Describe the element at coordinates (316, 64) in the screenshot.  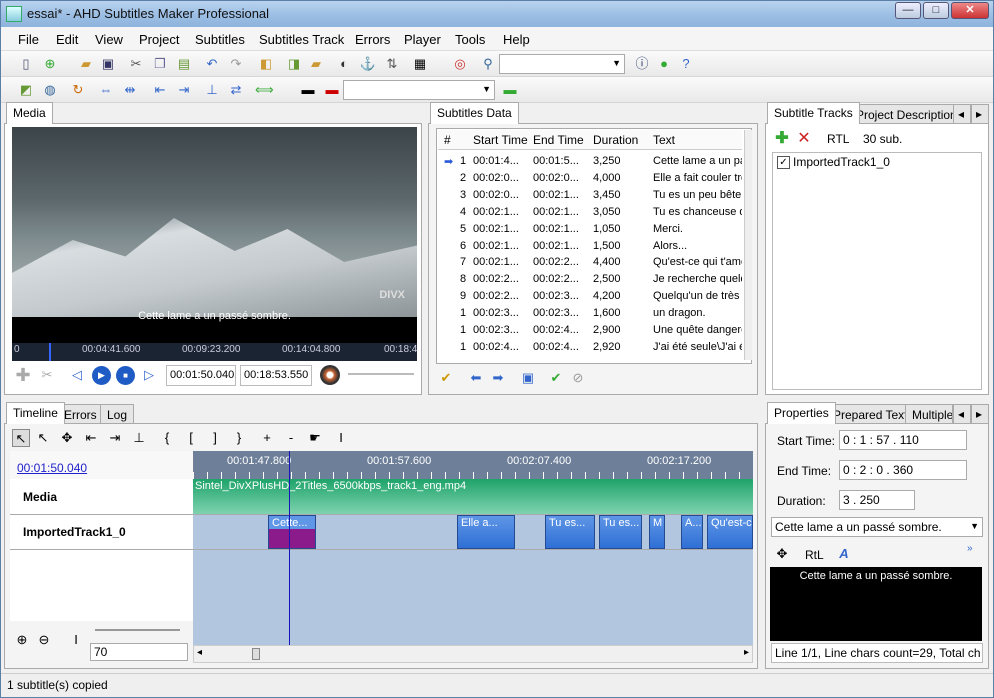
I see `folder-icon: ▰` at that location.